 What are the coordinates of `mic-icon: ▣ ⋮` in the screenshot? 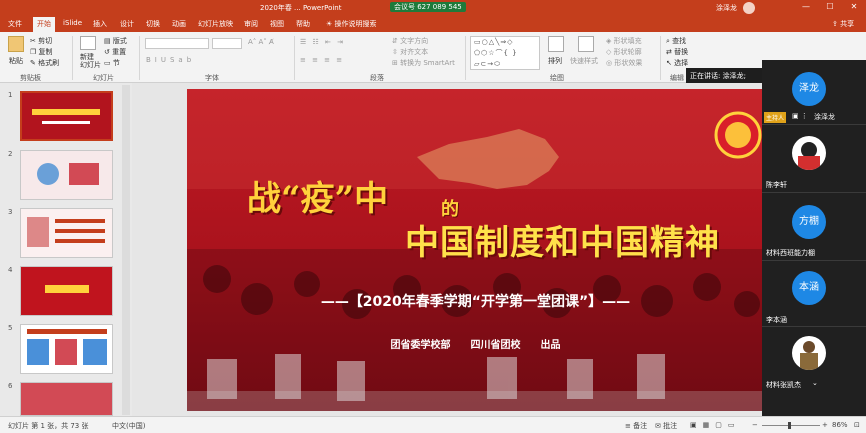 It's located at (800, 116).